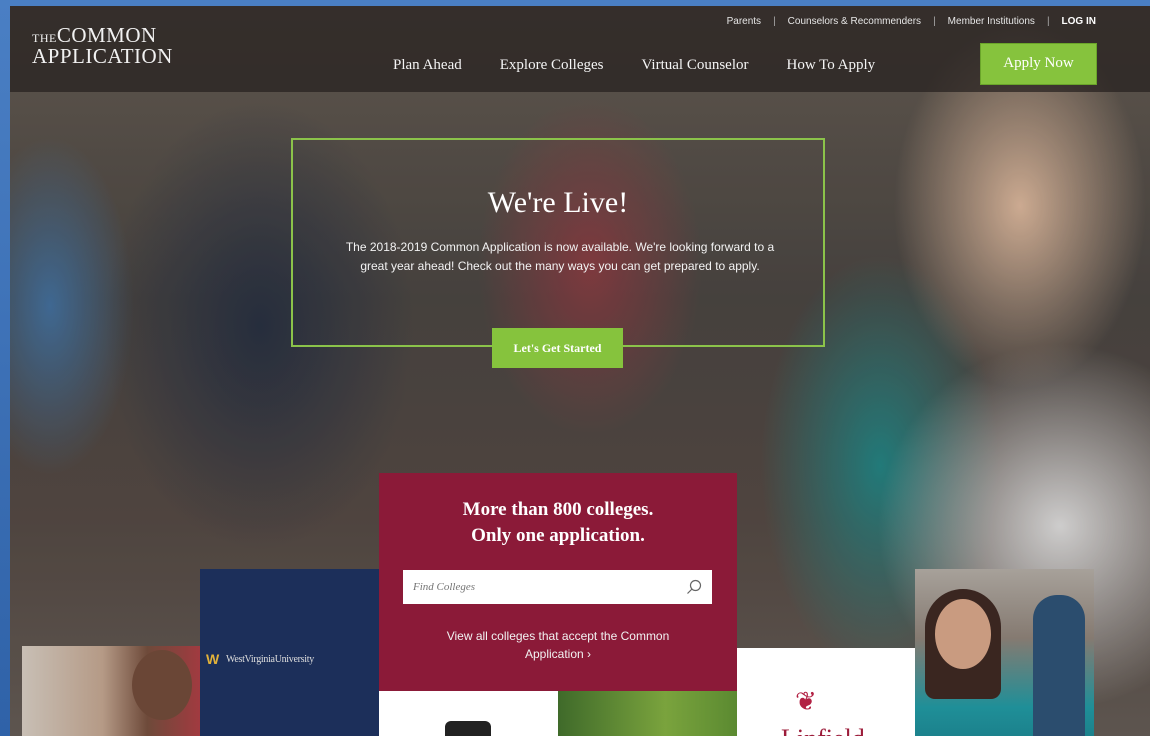  I want to click on common-app-logo: THECOMMON APPLICATION, so click(102, 46).